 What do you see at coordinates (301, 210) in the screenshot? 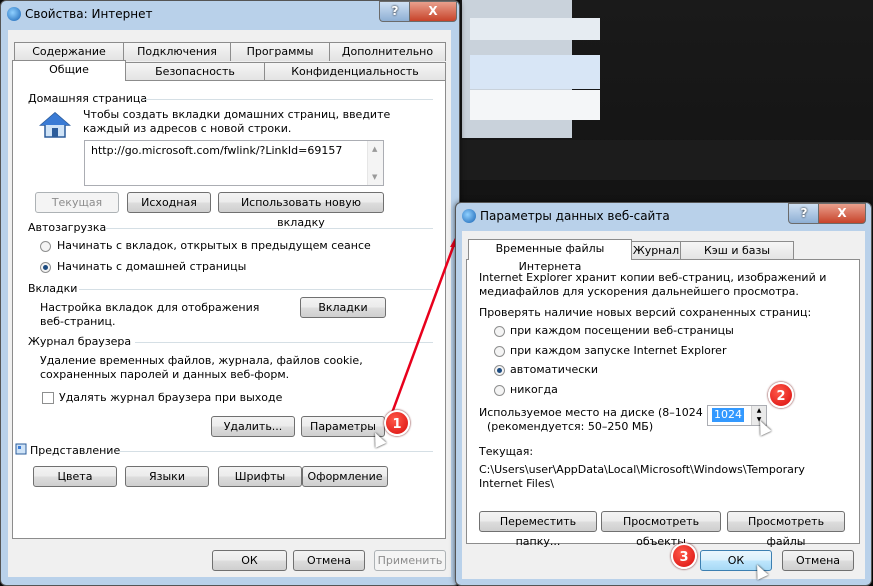
I see `use-new-tab-button: Использовать новую вкладку` at bounding box center [301, 210].